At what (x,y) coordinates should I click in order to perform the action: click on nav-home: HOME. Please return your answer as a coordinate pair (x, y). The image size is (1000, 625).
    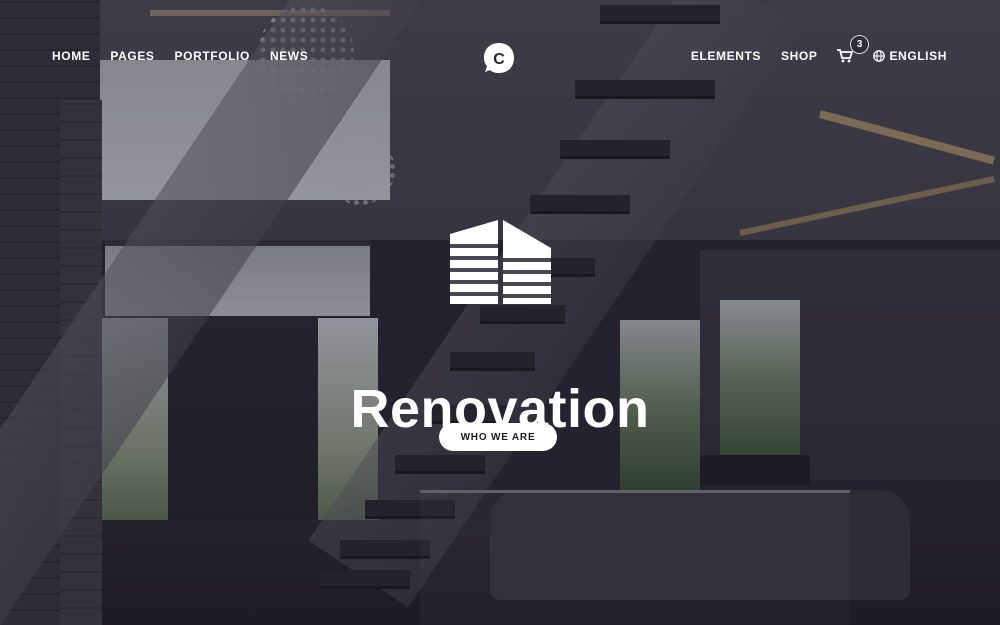
    Looking at the image, I should click on (71, 56).